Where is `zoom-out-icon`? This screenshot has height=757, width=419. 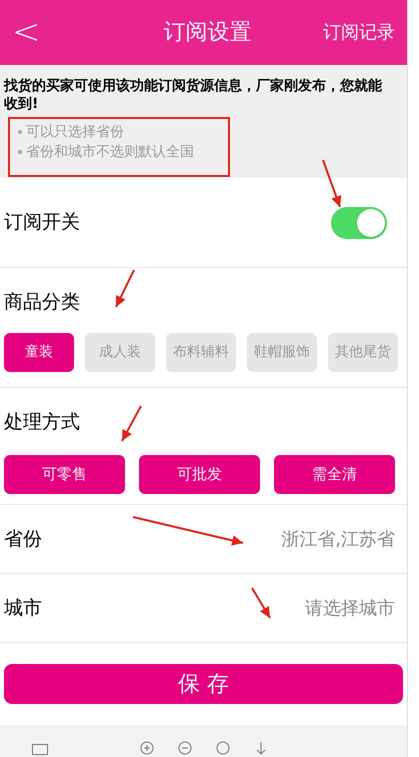 zoom-out-icon is located at coordinates (185, 748).